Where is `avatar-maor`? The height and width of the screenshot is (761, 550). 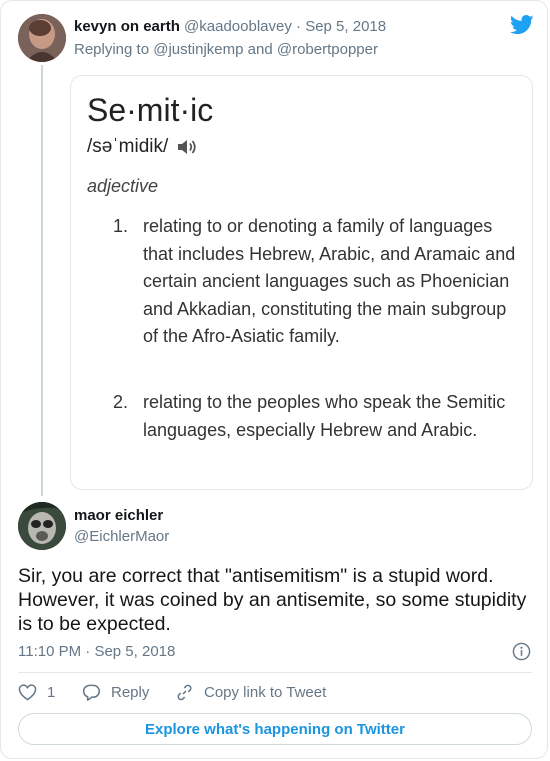 avatar-maor is located at coordinates (42, 526).